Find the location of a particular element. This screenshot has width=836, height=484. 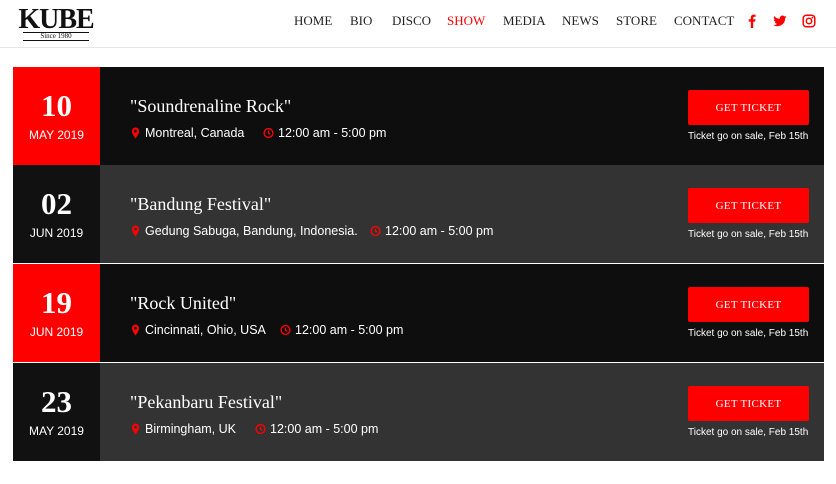

show-location: Gedung Sabuga, Bandung, Indonesia. is located at coordinates (244, 231).